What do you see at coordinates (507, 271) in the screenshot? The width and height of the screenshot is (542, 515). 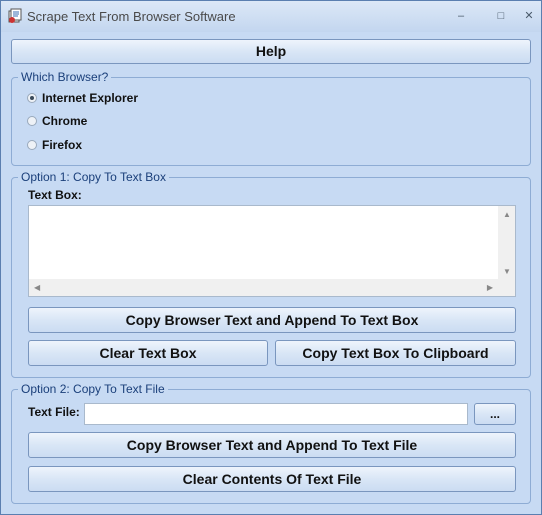 I see `scroll-down-icon: ▼` at bounding box center [507, 271].